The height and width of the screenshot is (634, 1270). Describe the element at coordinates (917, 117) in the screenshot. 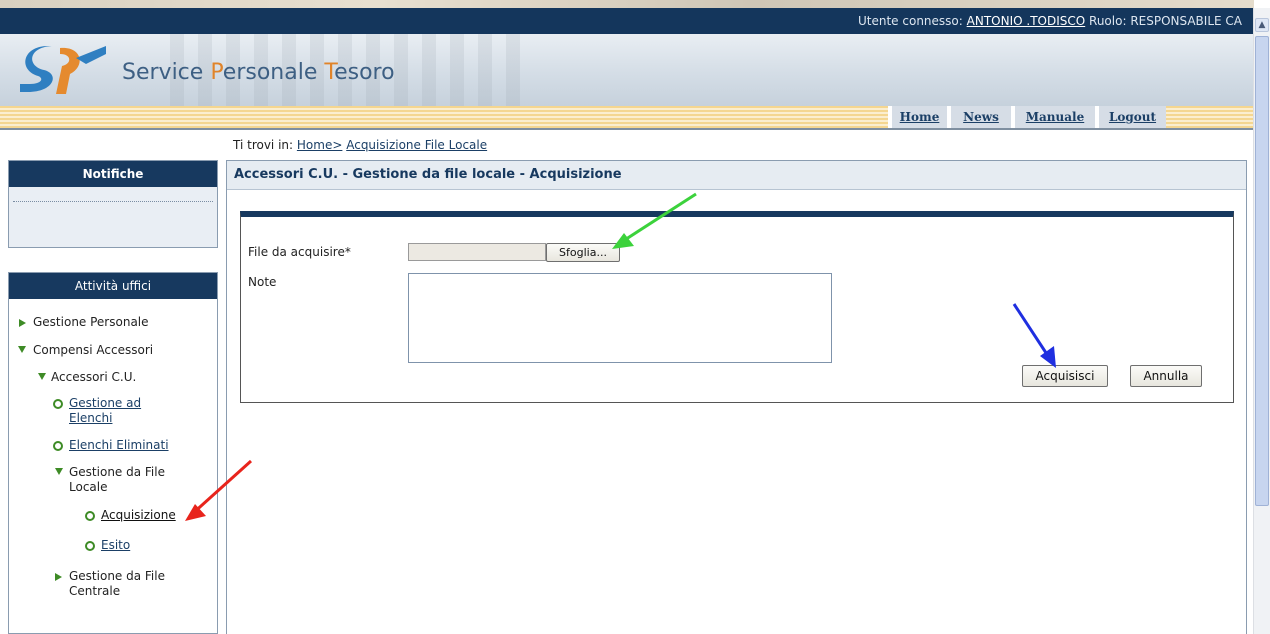

I see `nav-home-link: Home` at that location.